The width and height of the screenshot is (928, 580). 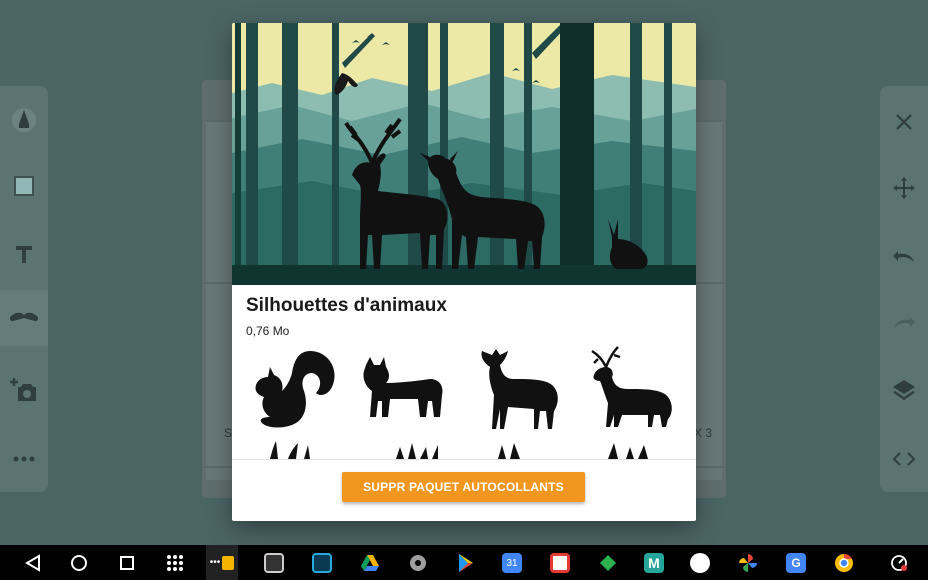 What do you see at coordinates (175, 562) in the screenshot?
I see `app-drawer-icon` at bounding box center [175, 562].